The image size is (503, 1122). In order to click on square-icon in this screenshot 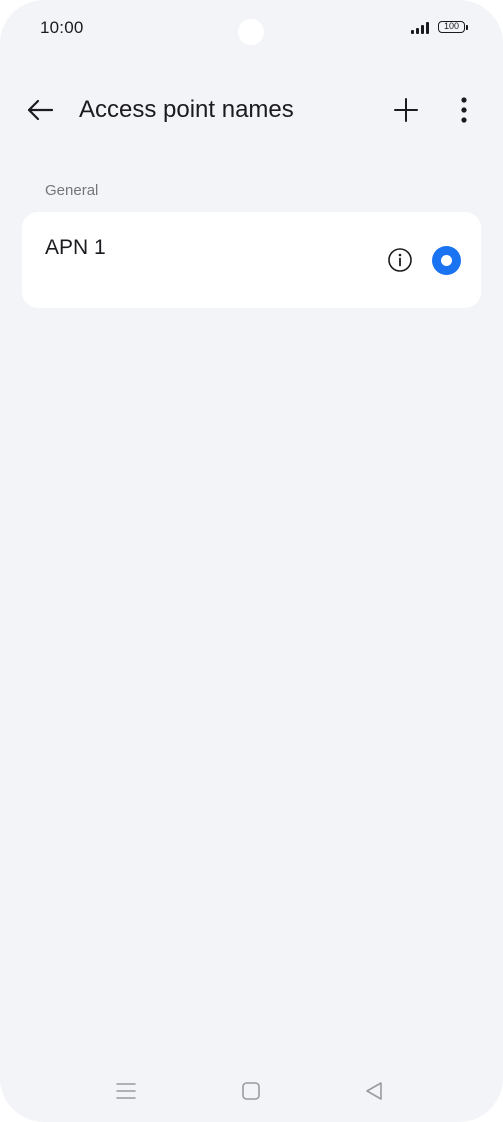, I will do `click(251, 1091)`.